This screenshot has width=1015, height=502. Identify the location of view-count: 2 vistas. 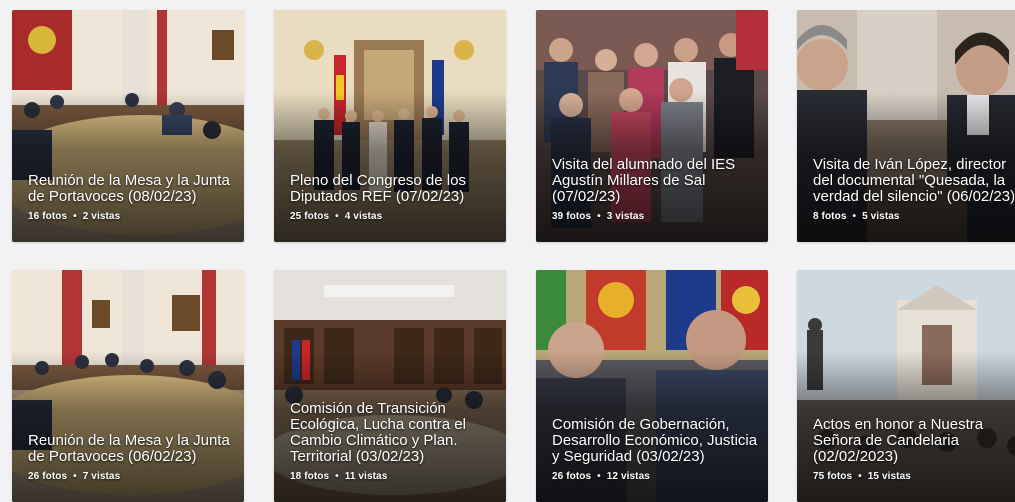
(101, 216).